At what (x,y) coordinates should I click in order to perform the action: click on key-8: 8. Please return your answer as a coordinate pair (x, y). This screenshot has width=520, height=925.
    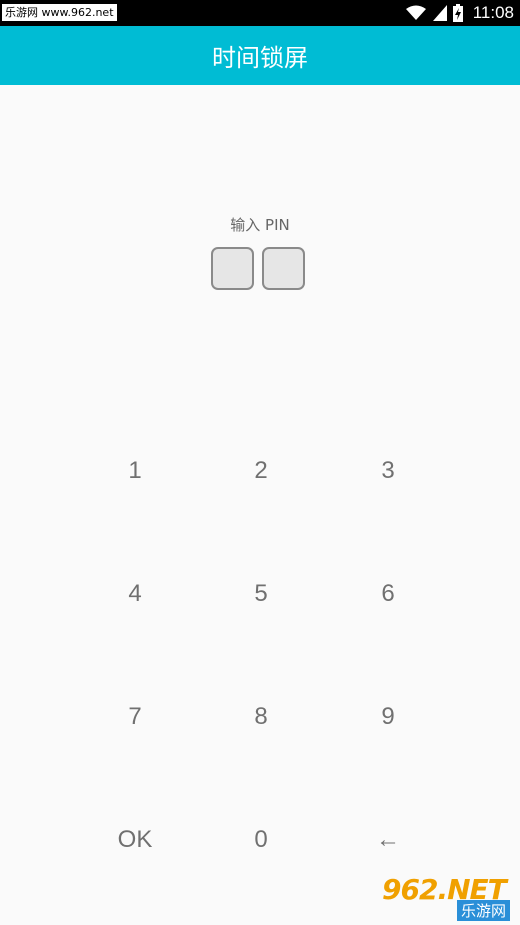
    Looking at the image, I should click on (261, 717).